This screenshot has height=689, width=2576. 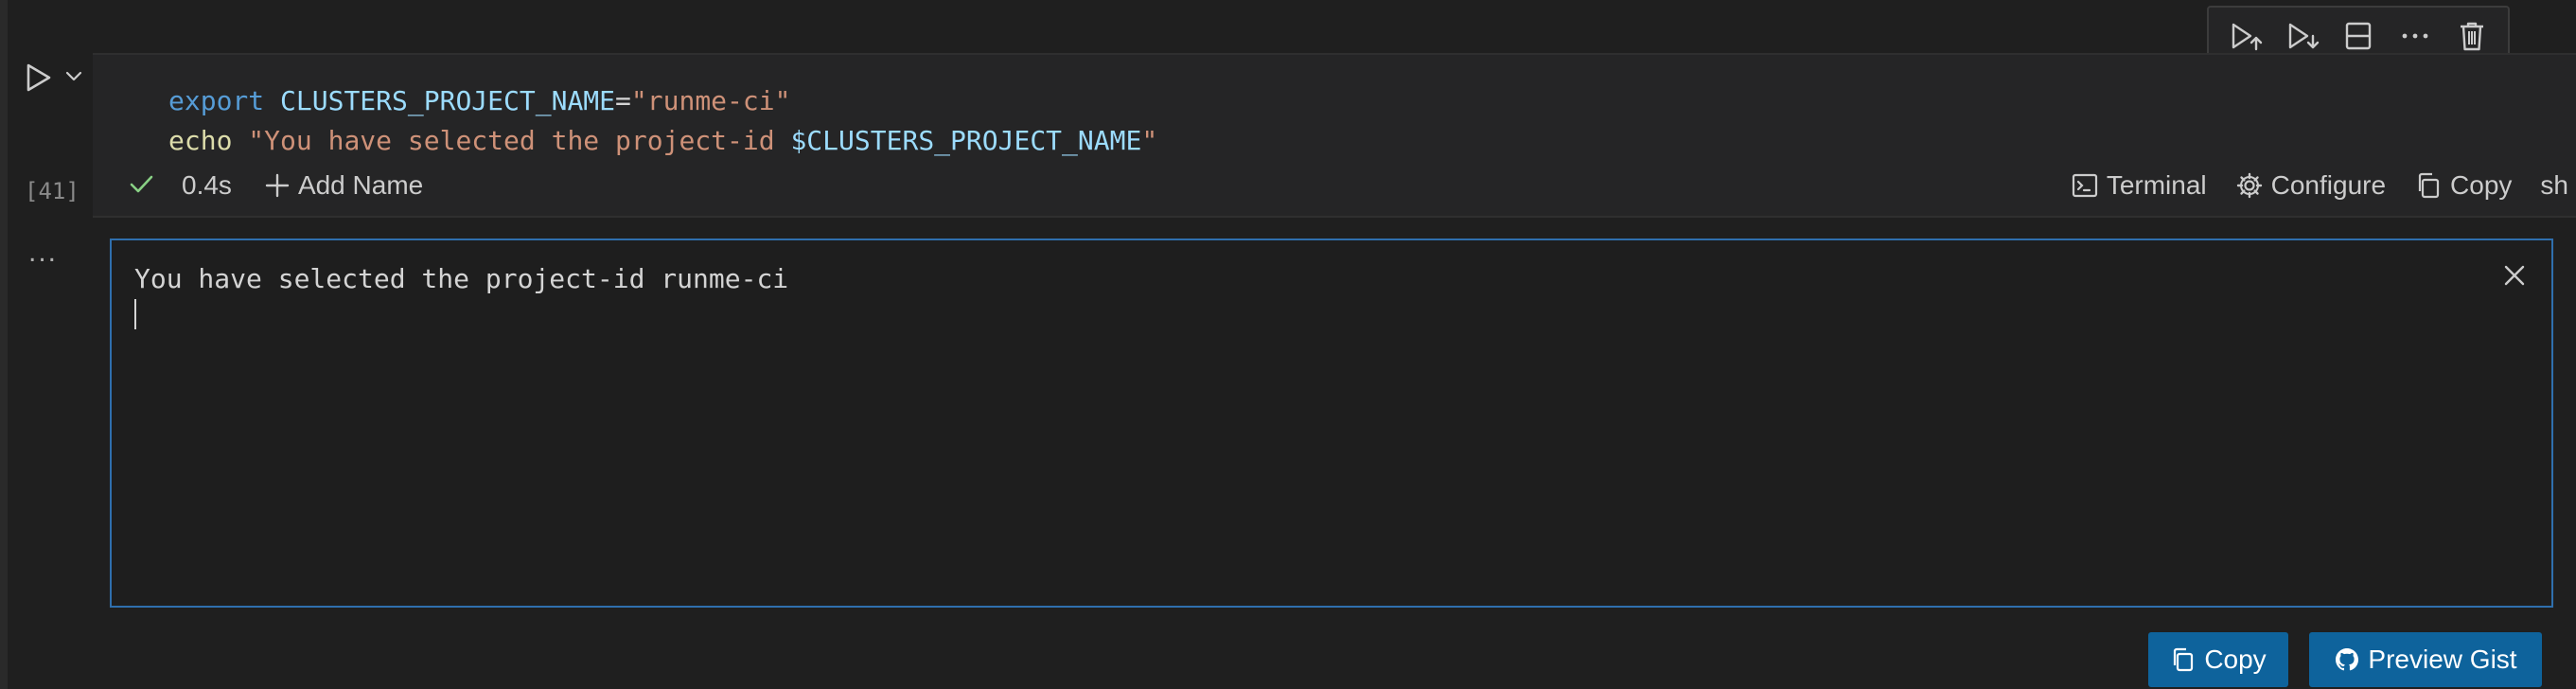 What do you see at coordinates (2247, 37) in the screenshot?
I see `run-above-icon` at bounding box center [2247, 37].